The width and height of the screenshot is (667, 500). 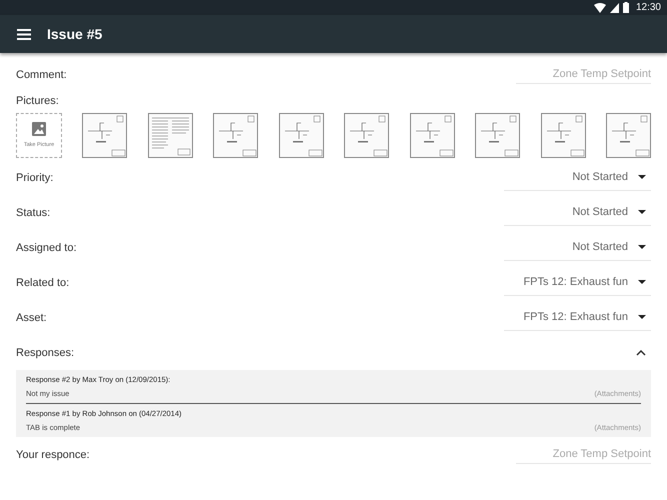 I want to click on menu-icon, so click(x=24, y=34).